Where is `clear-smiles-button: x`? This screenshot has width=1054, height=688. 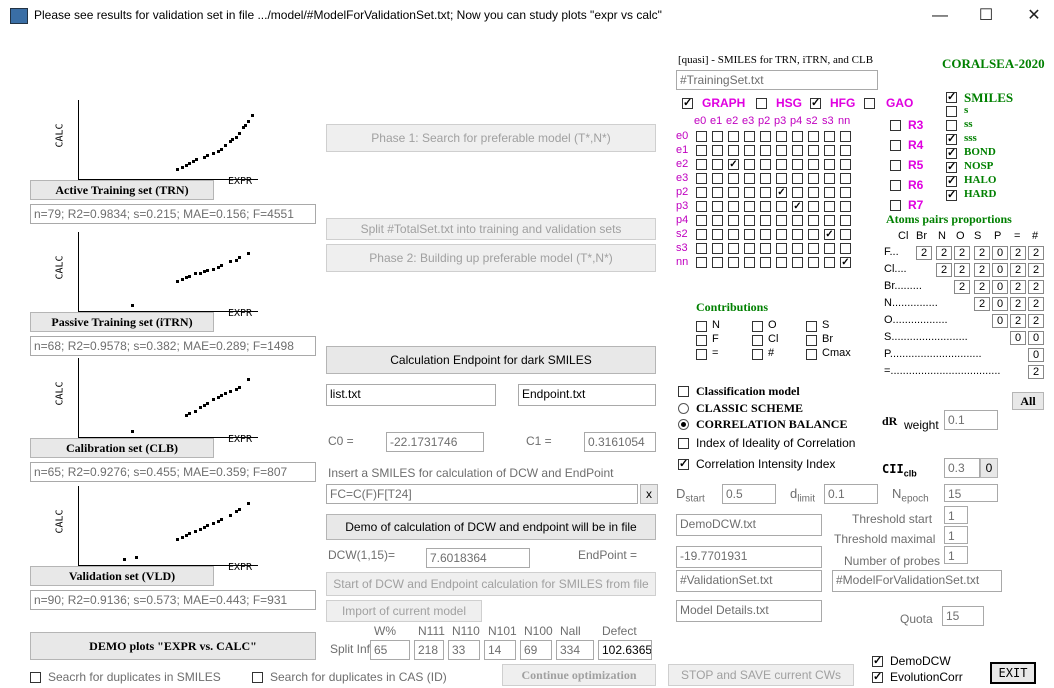 clear-smiles-button: x is located at coordinates (649, 494).